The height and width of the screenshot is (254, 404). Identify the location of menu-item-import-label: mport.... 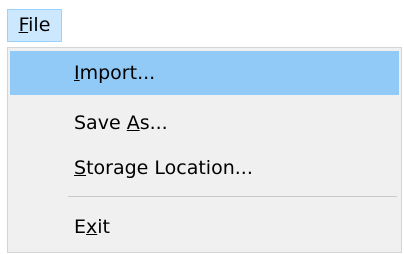
(117, 73).